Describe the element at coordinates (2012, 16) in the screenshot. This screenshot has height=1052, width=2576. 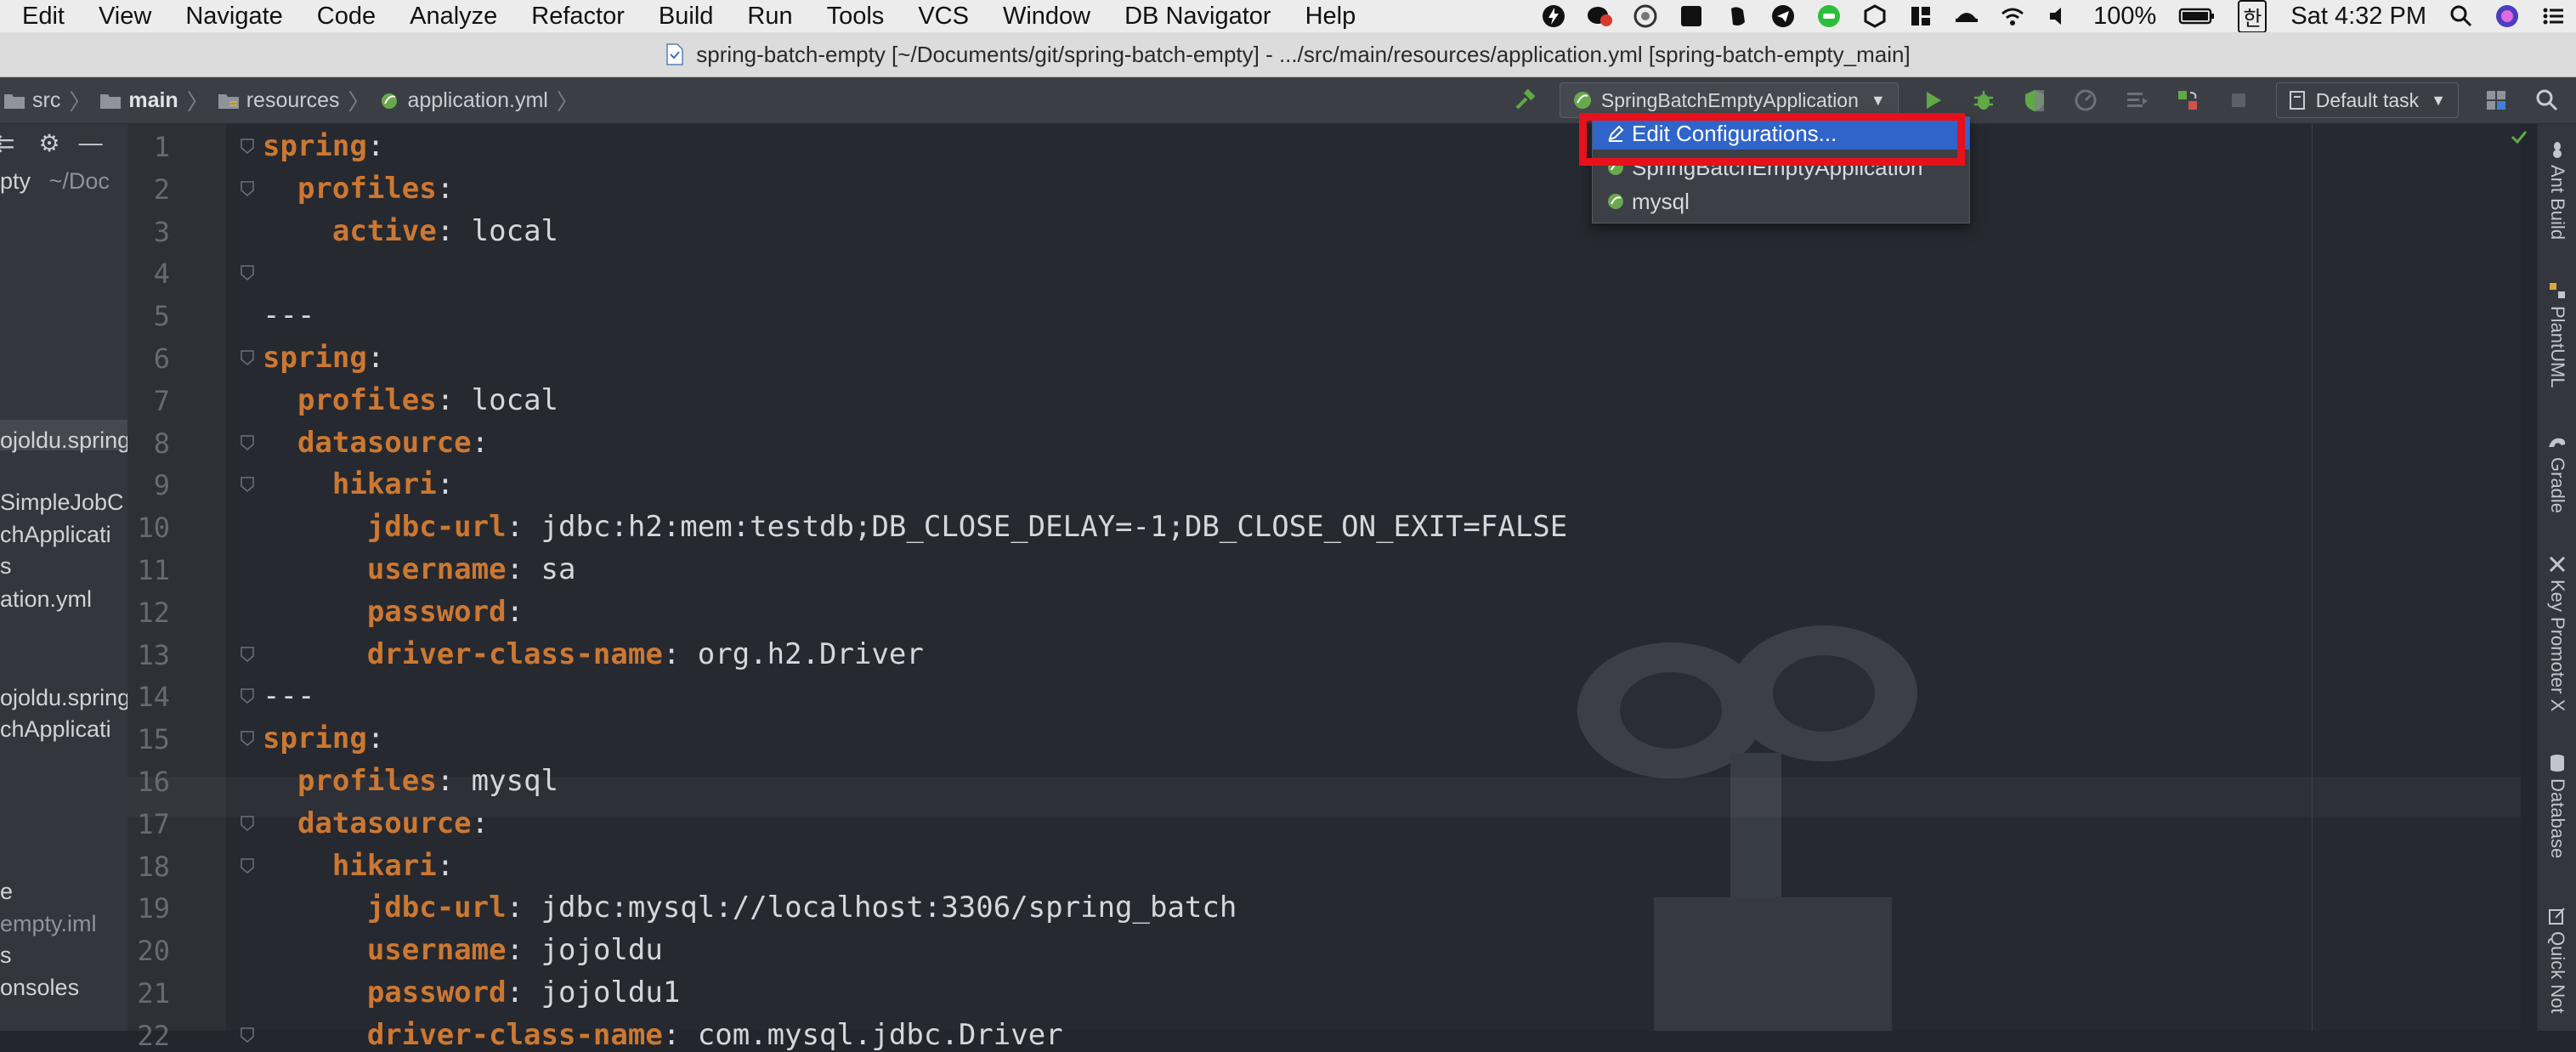
I see `wifi-icon` at that location.